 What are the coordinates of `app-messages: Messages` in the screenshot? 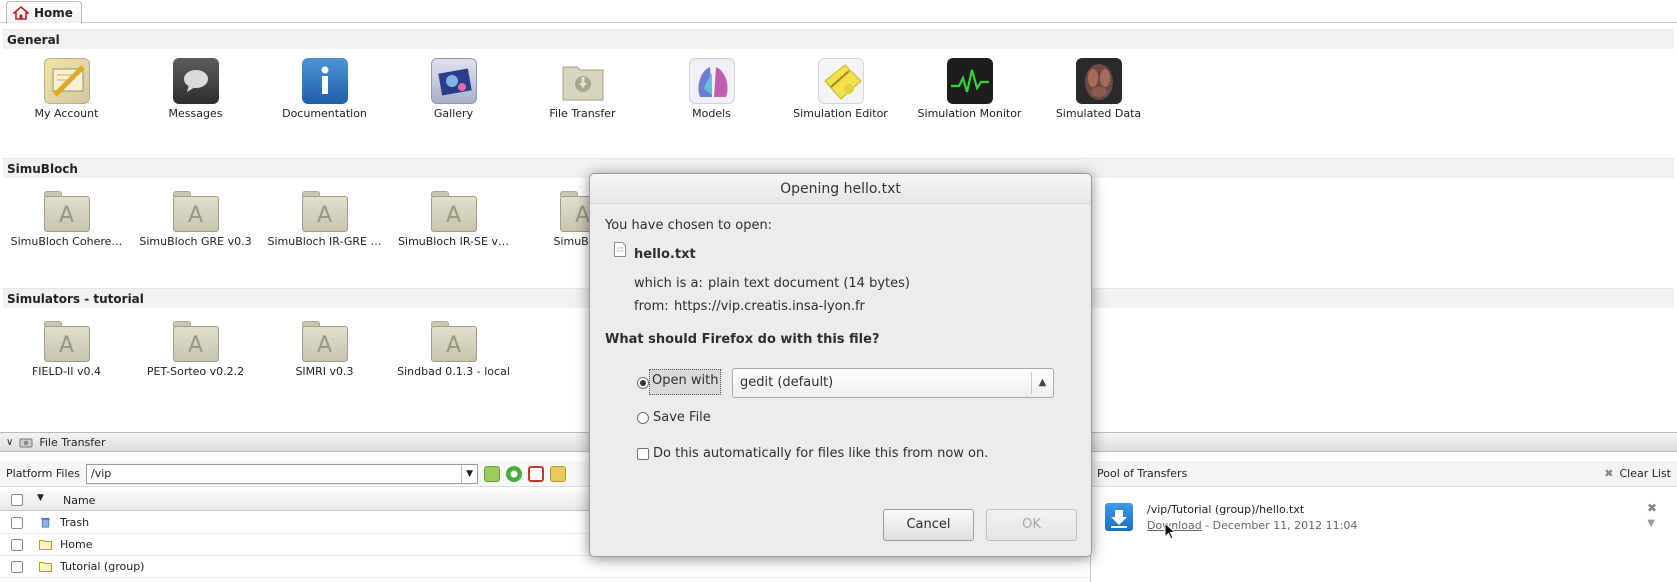 It's located at (195, 89).